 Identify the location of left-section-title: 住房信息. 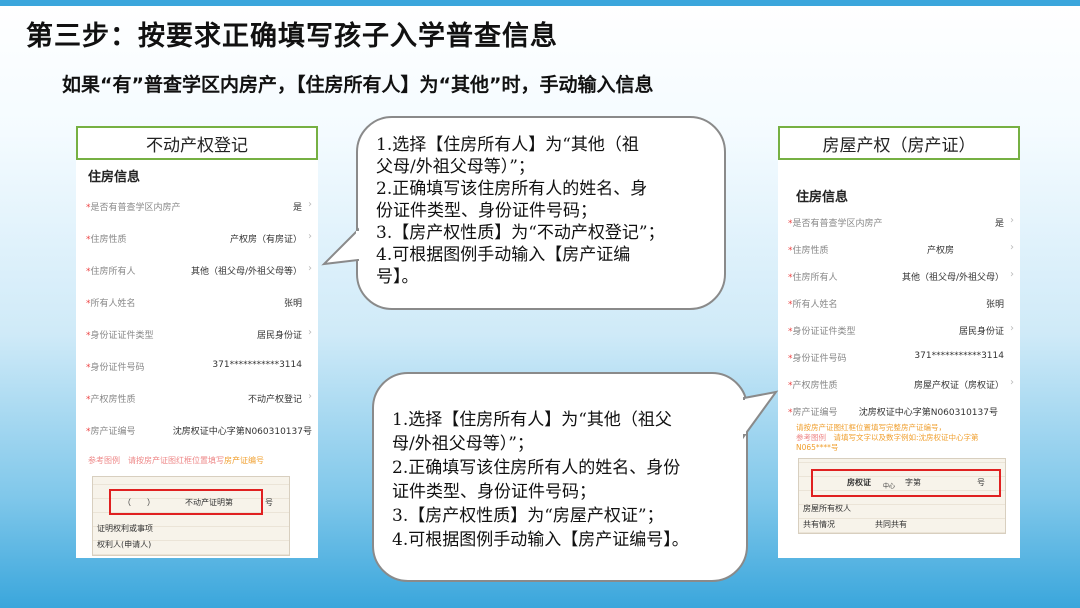
(114, 177).